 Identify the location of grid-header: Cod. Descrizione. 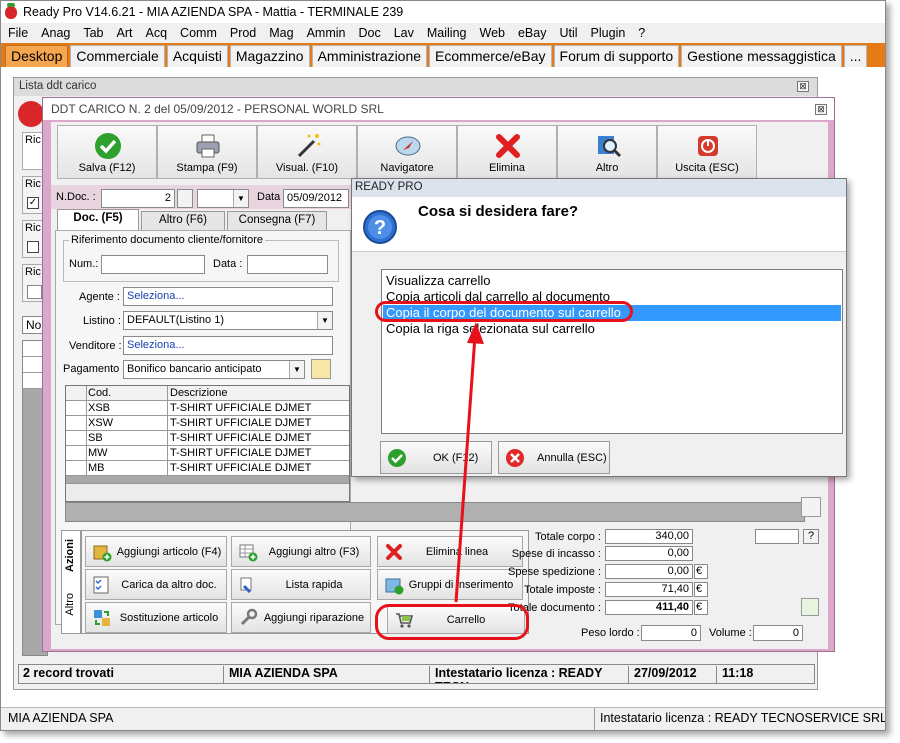
(207, 393).